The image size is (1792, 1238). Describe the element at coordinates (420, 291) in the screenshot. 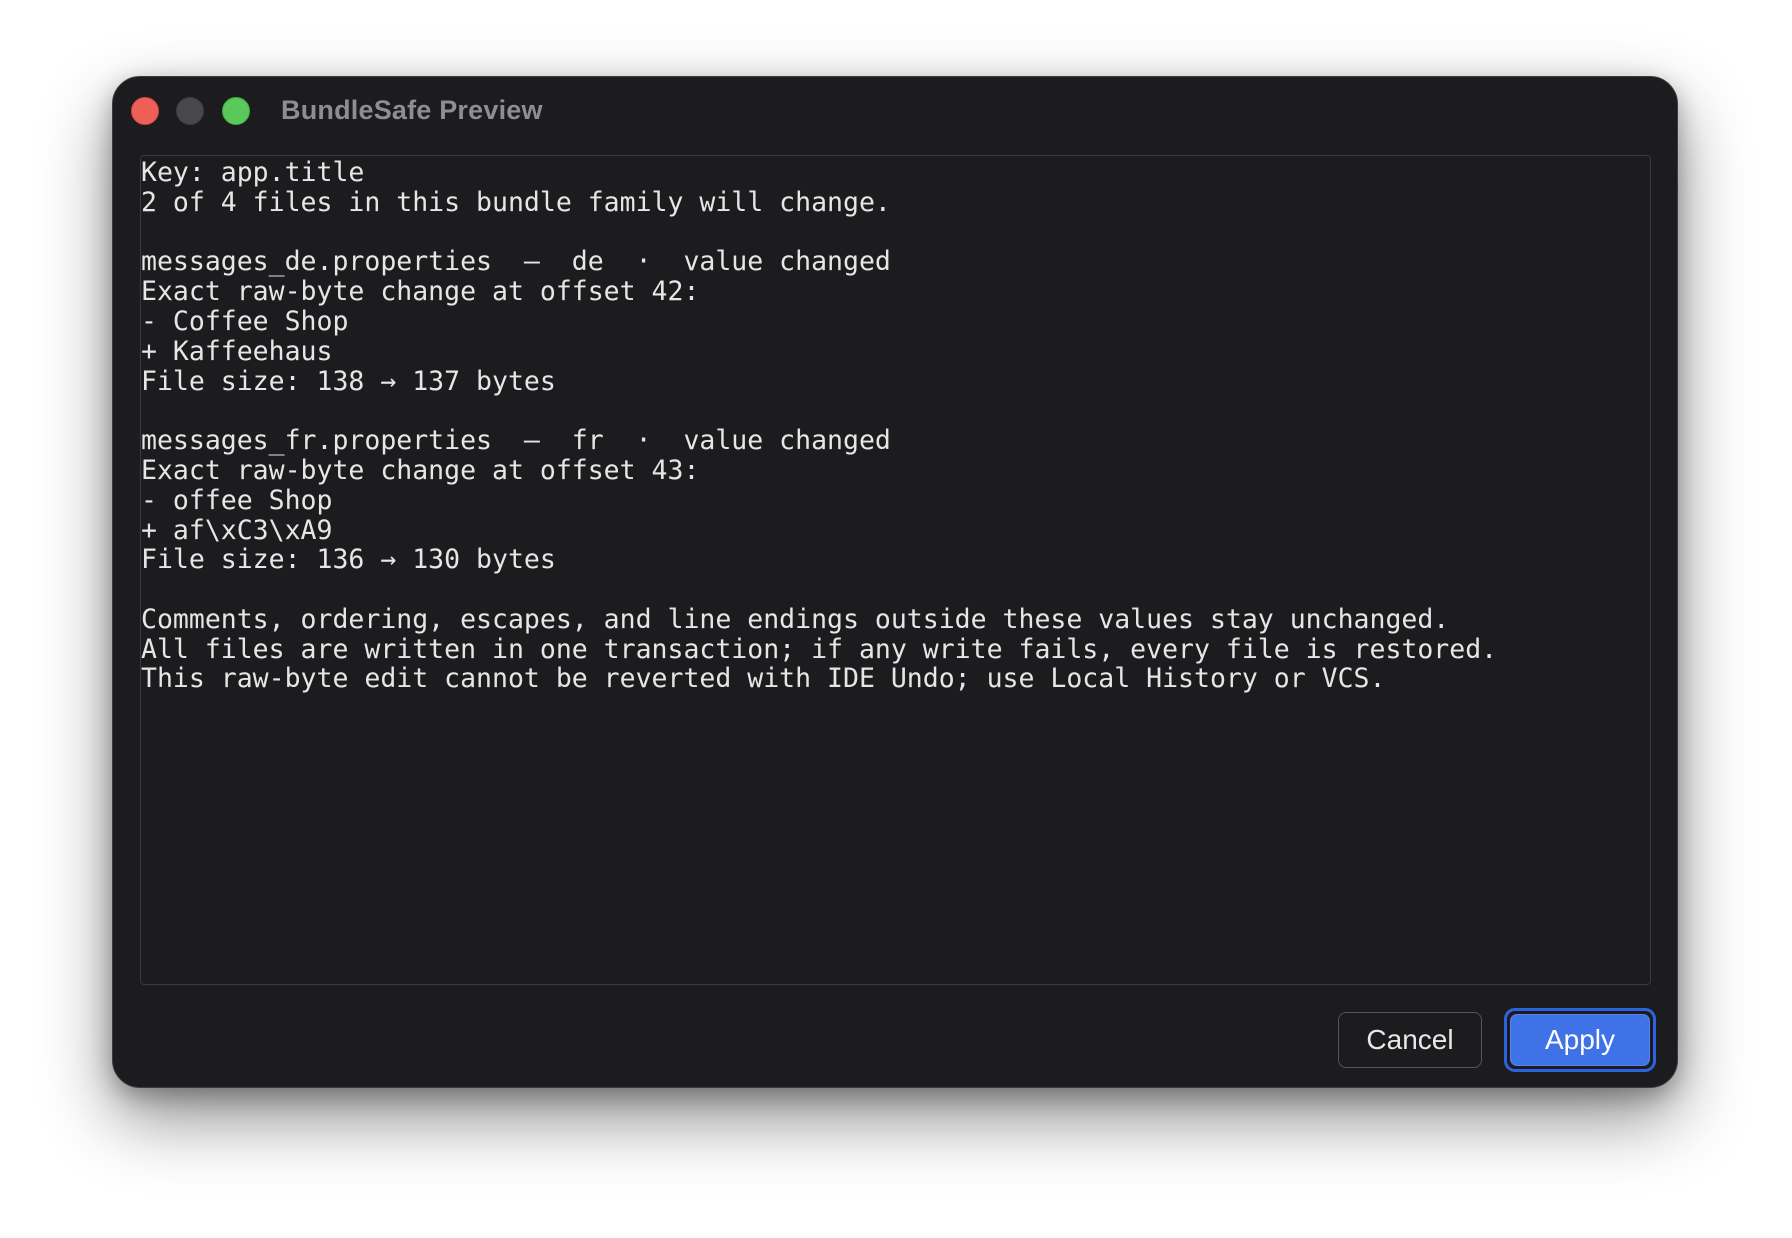

I see `preview-line-de-offset: Exact raw-byte change at offset 42:` at that location.